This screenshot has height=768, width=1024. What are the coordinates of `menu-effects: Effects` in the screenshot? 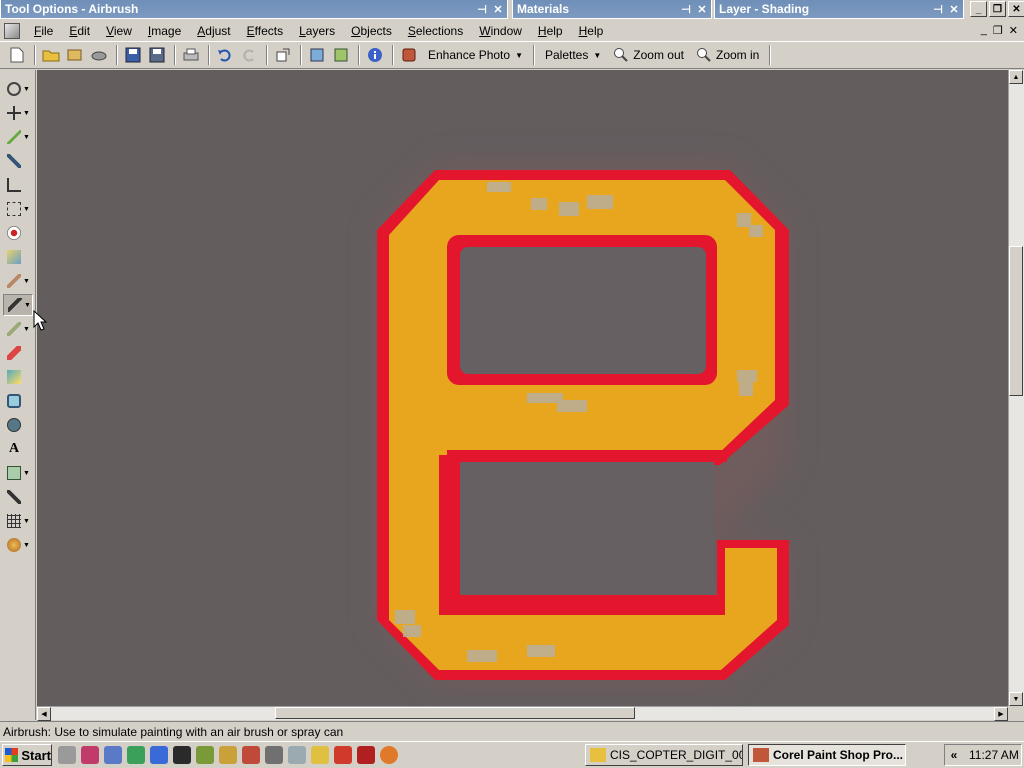 It's located at (265, 31).